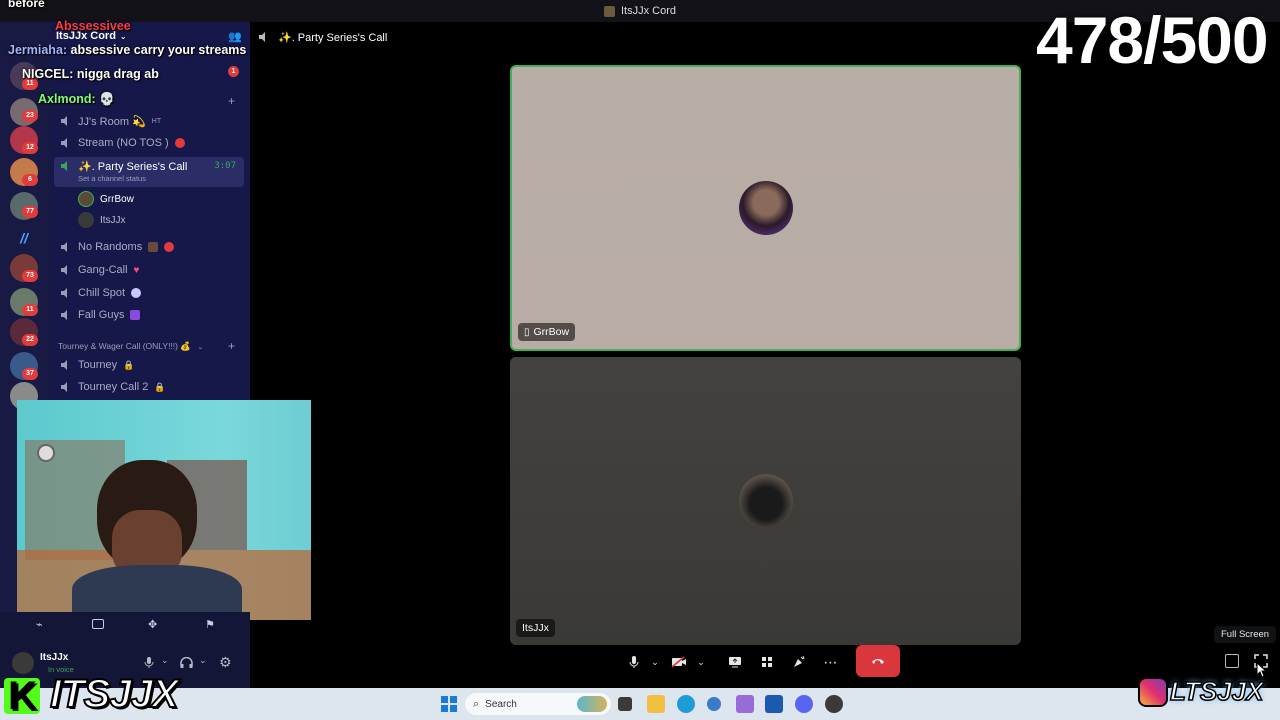 Image resolution: width=1280 pixels, height=720 pixels. I want to click on category-header: Tourney & Wager Call (ONLY!!!) 💰 ⌄, so click(130, 346).